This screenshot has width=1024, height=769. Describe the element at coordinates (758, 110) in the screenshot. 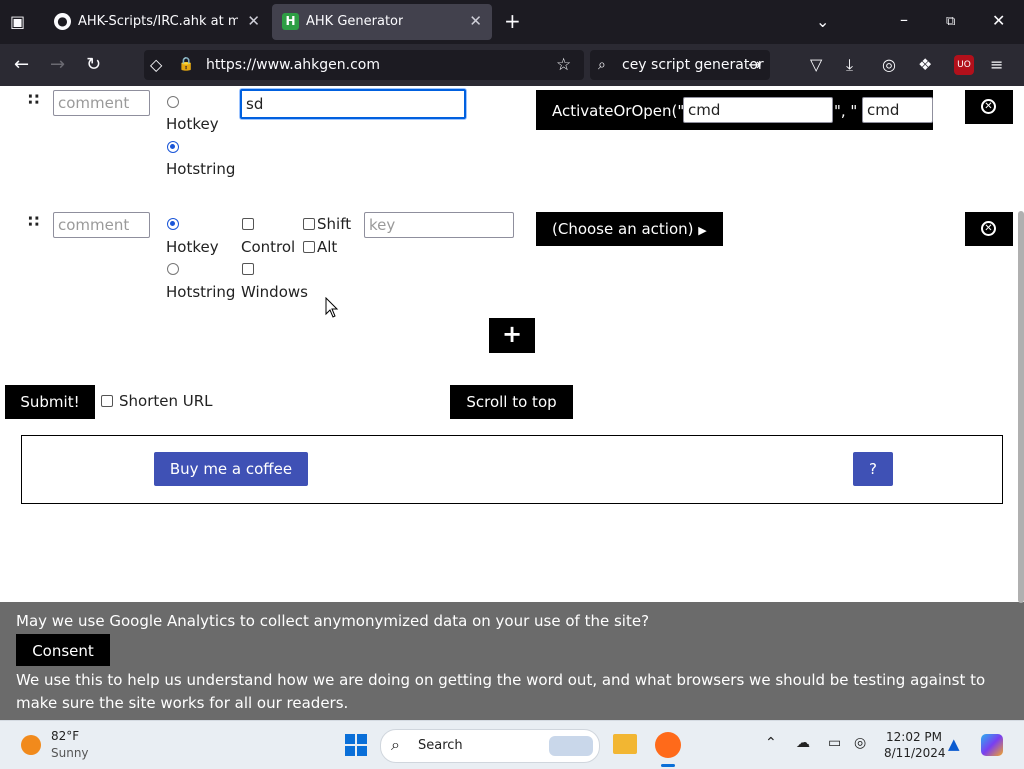

I see `action-arg1-input` at that location.